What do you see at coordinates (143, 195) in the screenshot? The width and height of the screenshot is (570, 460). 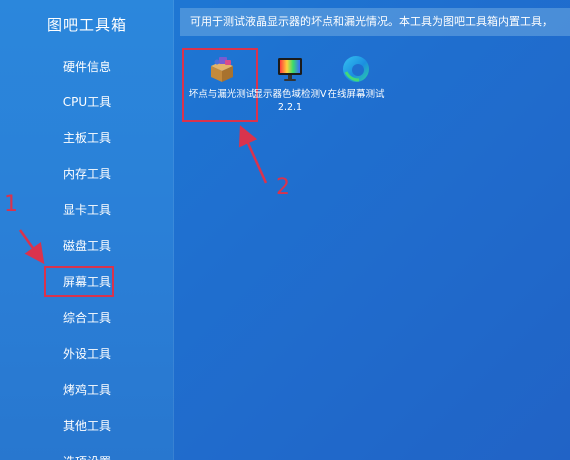 I see `annotation-arrows` at bounding box center [143, 195].